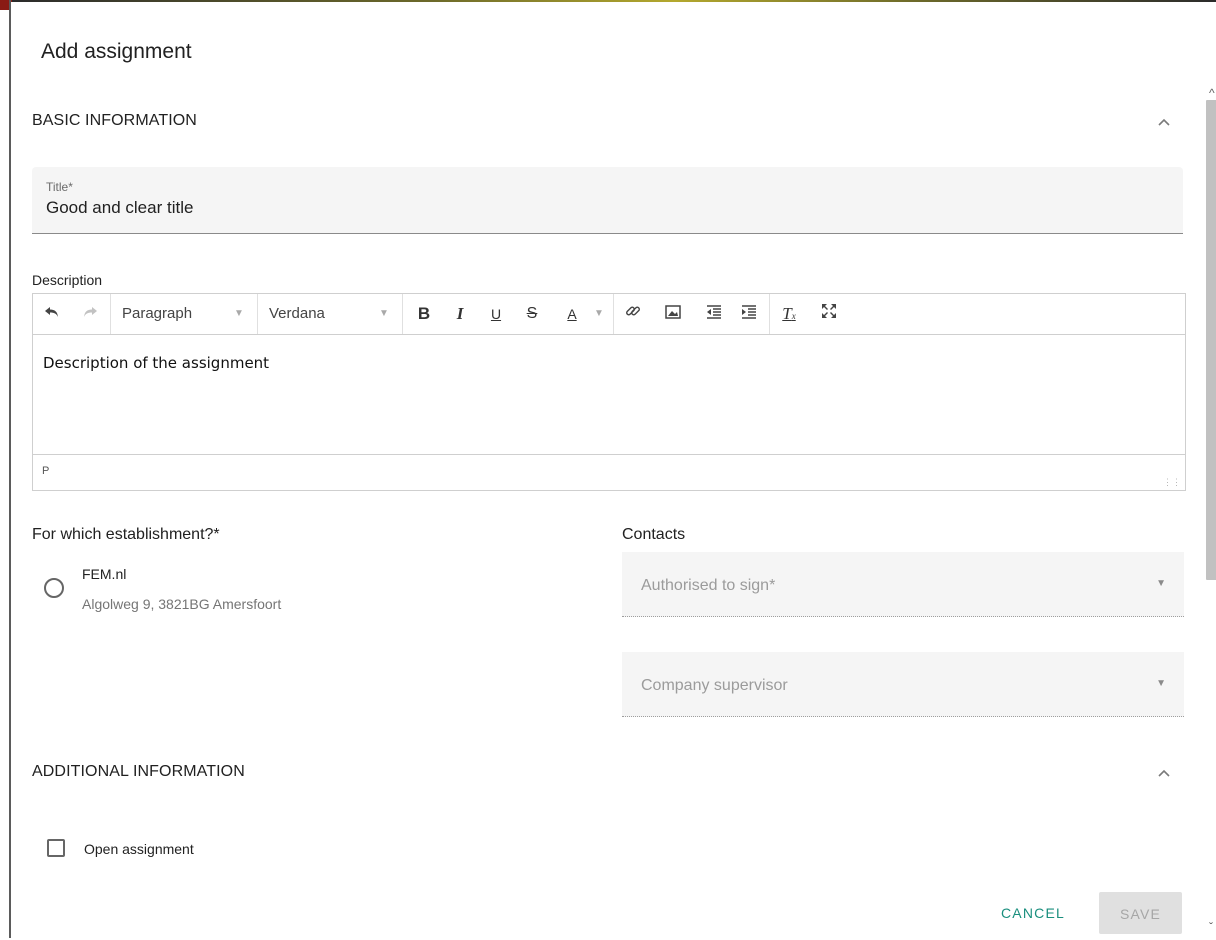  Describe the element at coordinates (119, 208) in the screenshot. I see `title-input: Good and clear title` at that location.